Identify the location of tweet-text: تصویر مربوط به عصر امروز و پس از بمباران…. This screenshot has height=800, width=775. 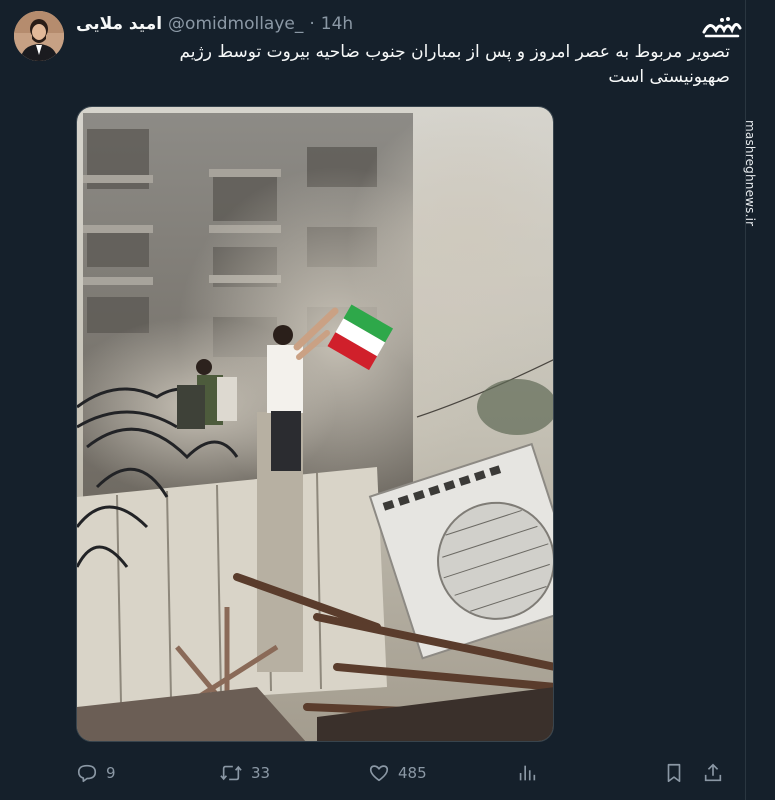
(454, 64).